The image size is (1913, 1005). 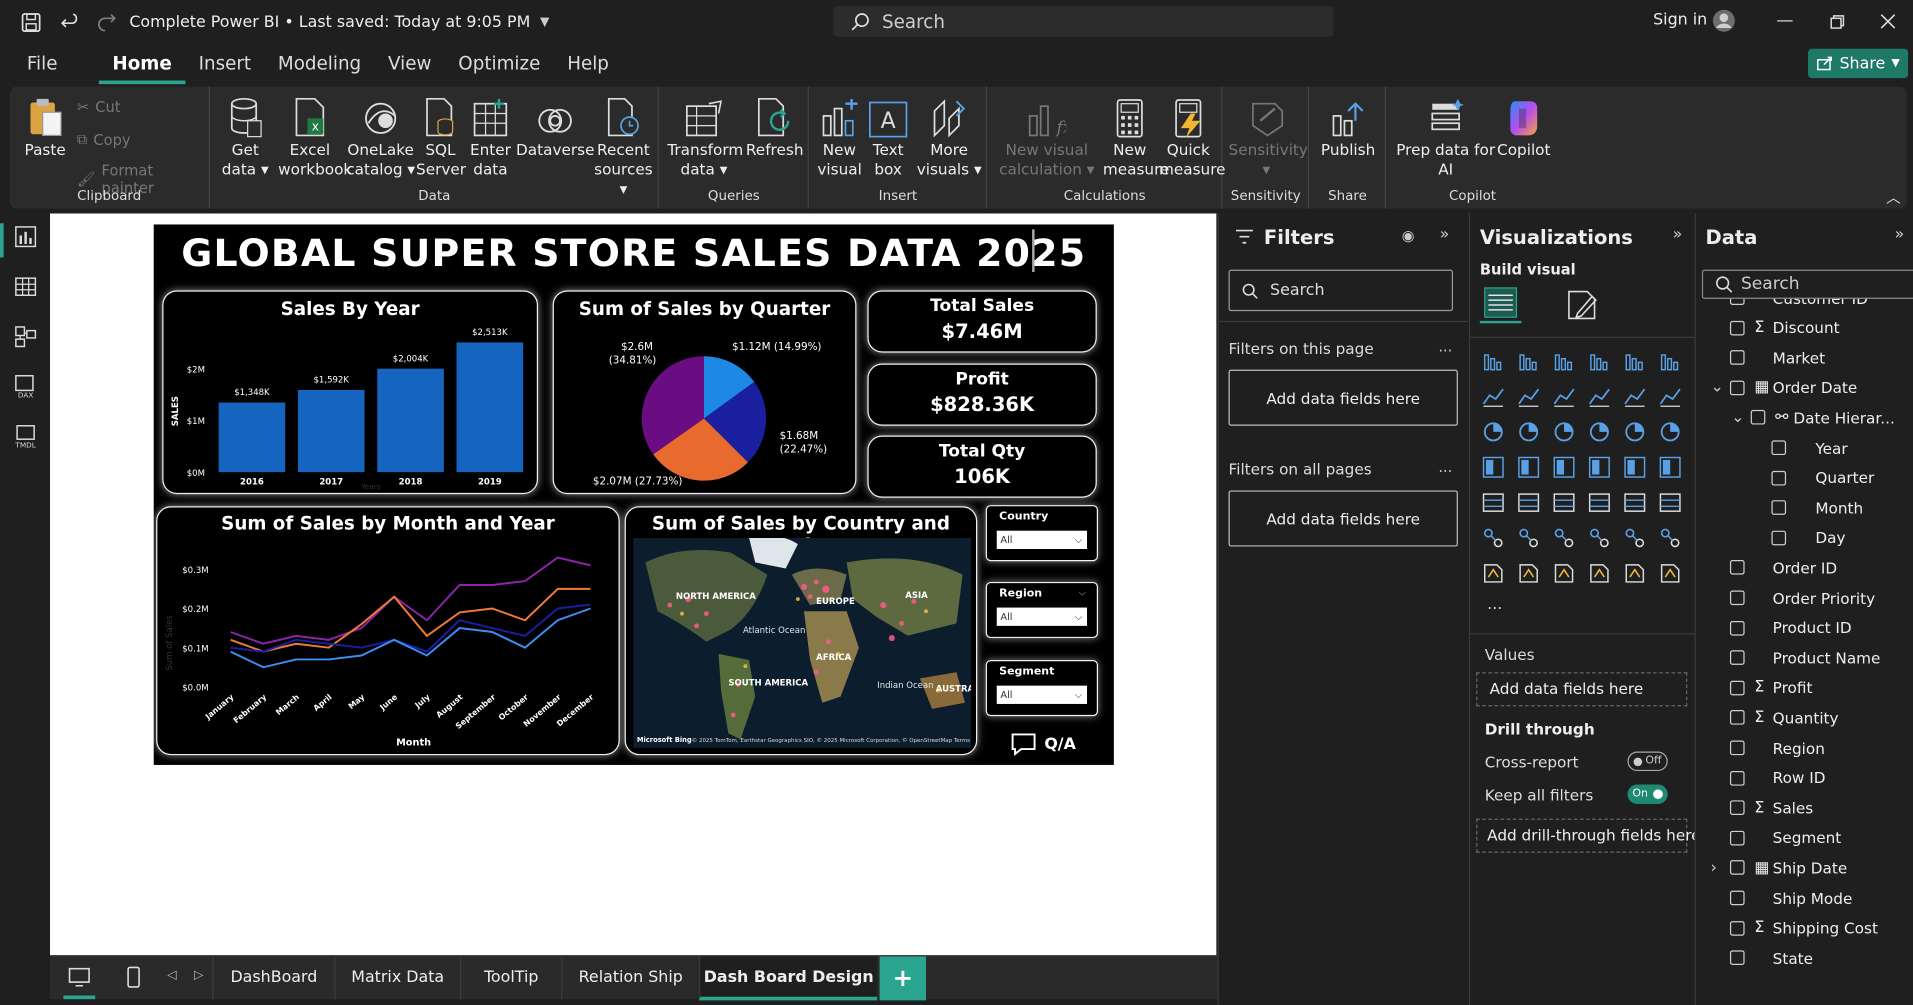 What do you see at coordinates (1784, 327) in the screenshot?
I see `field-item: Σ Discount` at bounding box center [1784, 327].